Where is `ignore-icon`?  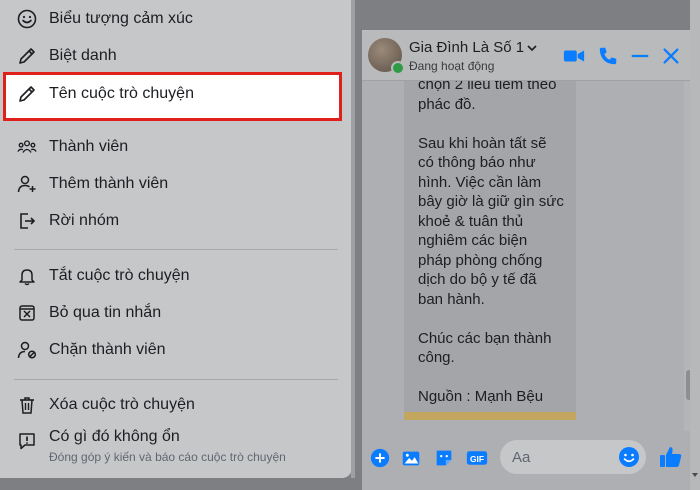
ignore-icon is located at coordinates (27, 313).